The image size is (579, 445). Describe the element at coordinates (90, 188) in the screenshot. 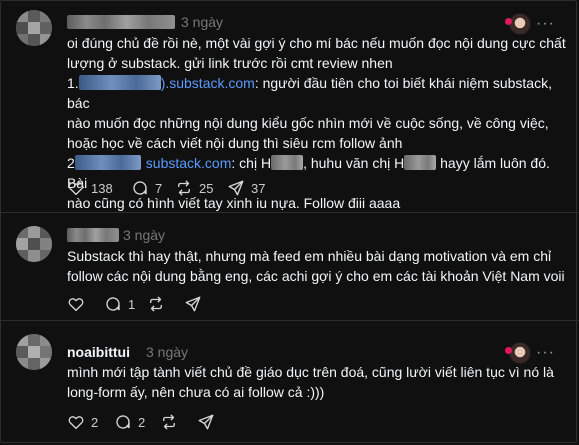

I see `like-button: 138` at that location.